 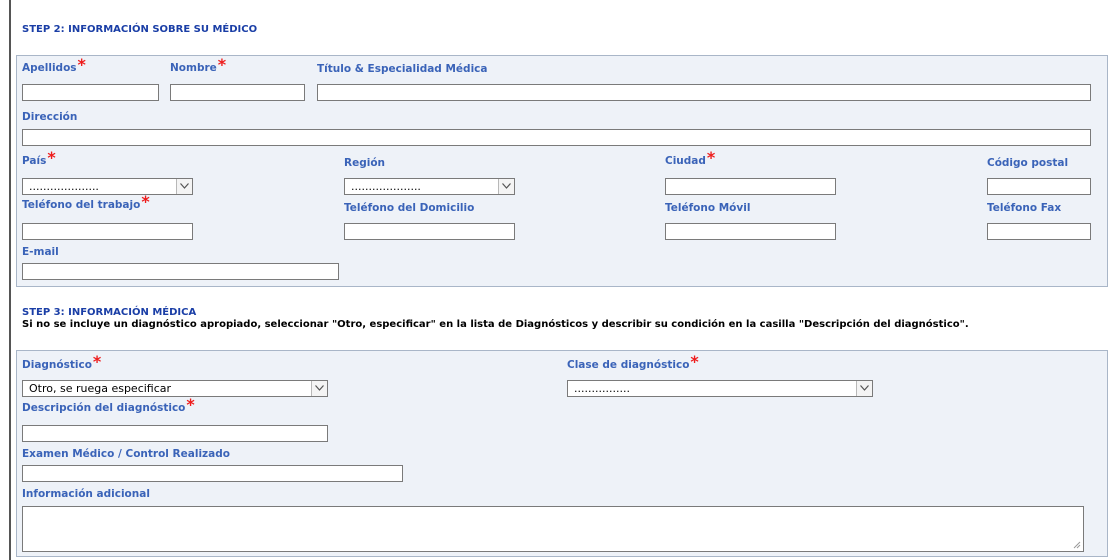 What do you see at coordinates (109, 312) in the screenshot?
I see `step3-title: STEP 3: INFORMACIÓN MÉDICA` at bounding box center [109, 312].